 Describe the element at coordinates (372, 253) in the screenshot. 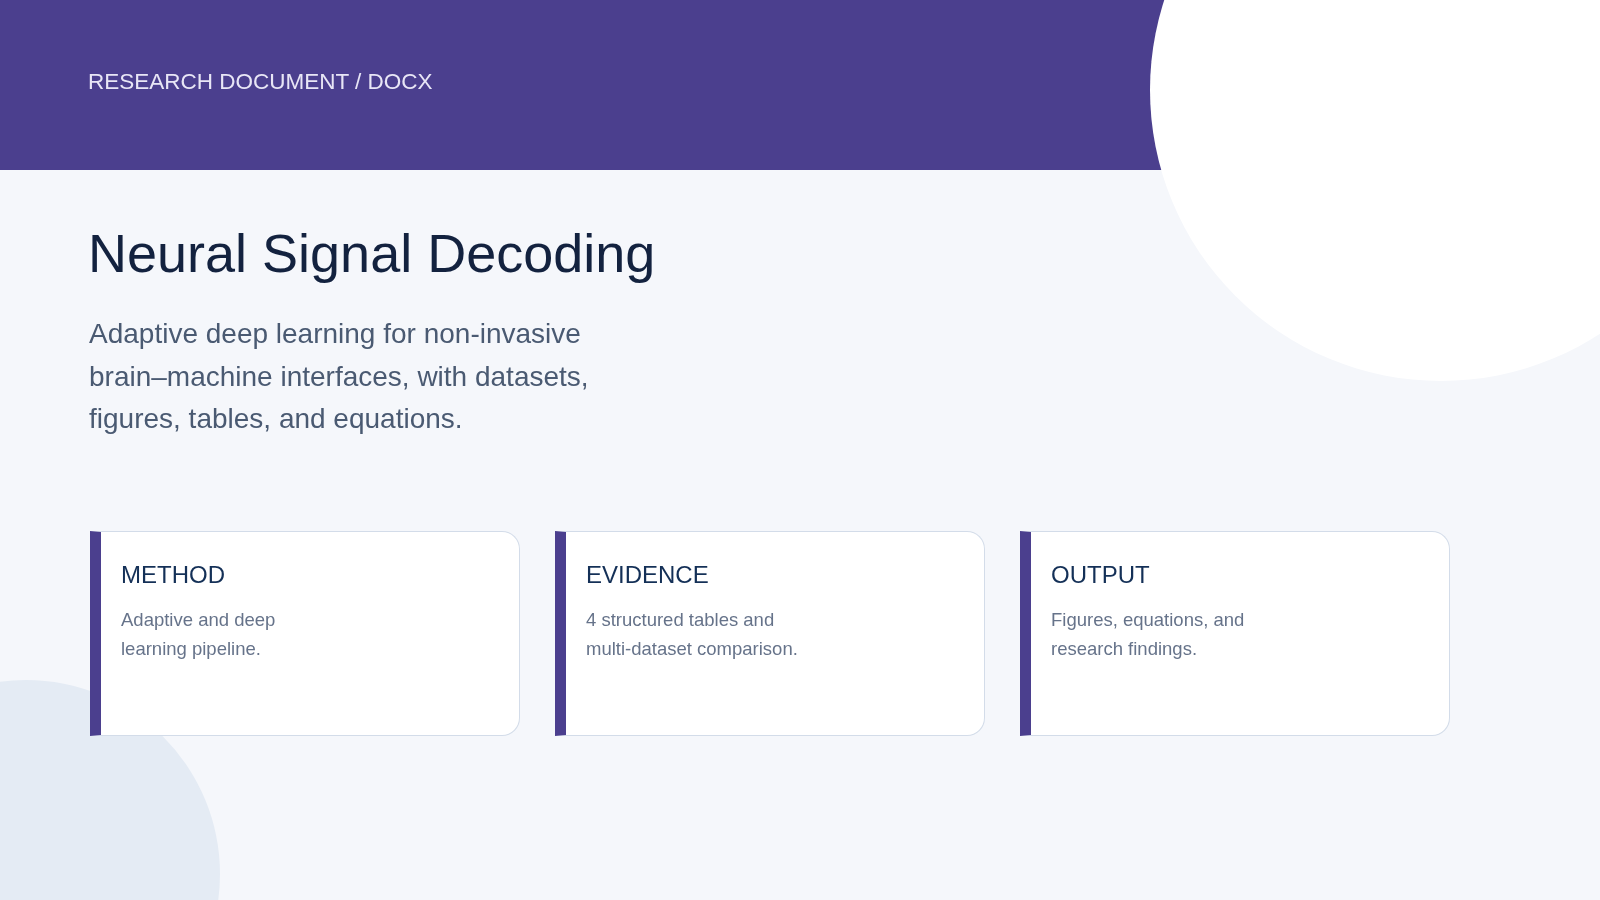

I see `document-title: Neural Signal Decoding` at that location.